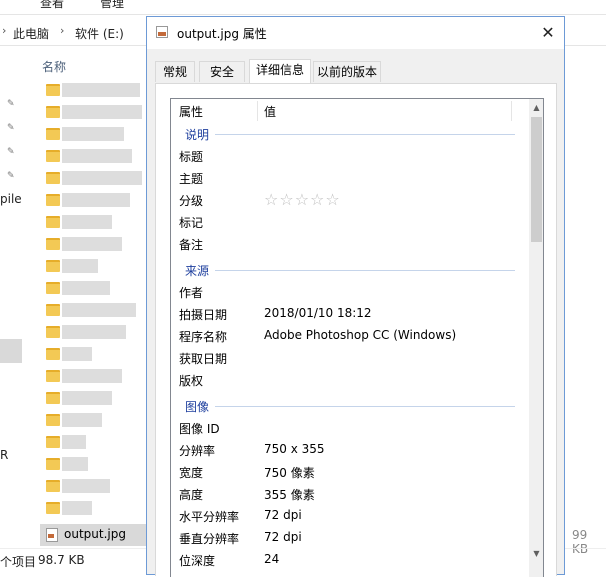 The image size is (606, 577). What do you see at coordinates (349, 222) in the screenshot?
I see `property-row: 标记` at bounding box center [349, 222].